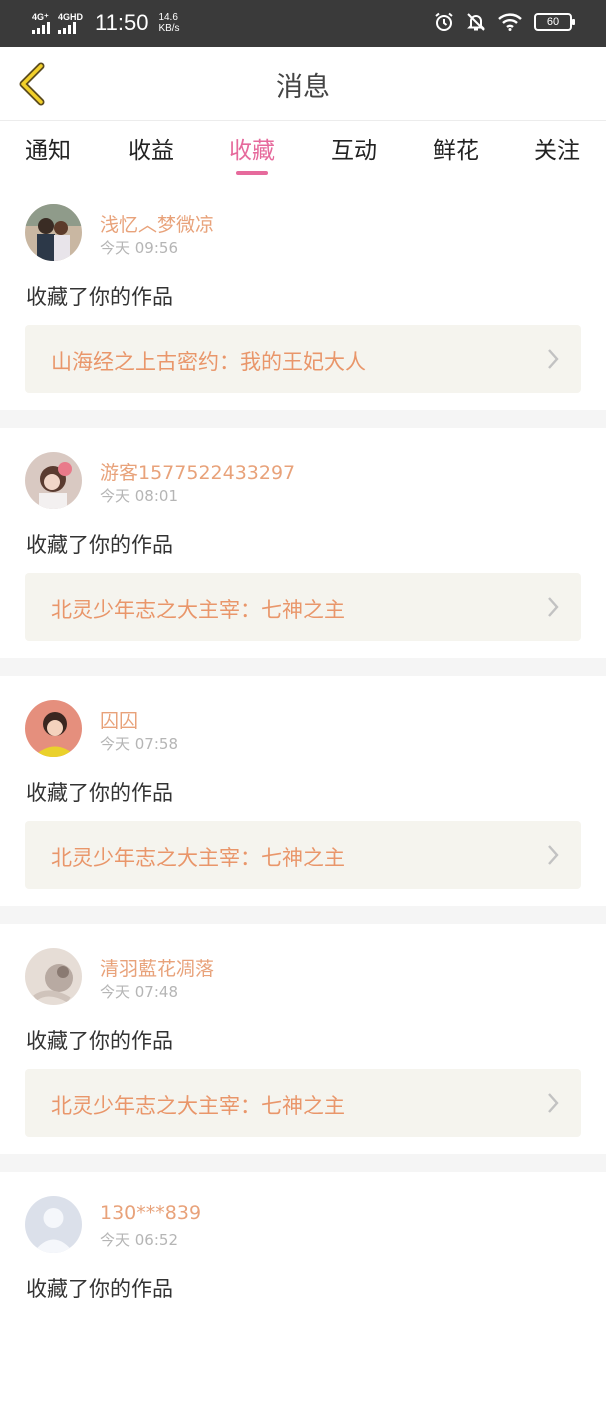 This screenshot has width=606, height=1402. I want to click on wifi-icon, so click(510, 22).